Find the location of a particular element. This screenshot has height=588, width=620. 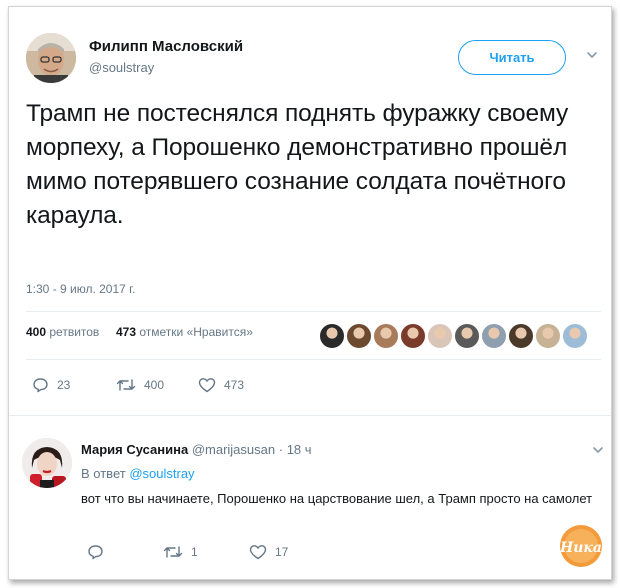

author-avatar-image is located at coordinates (51, 58).